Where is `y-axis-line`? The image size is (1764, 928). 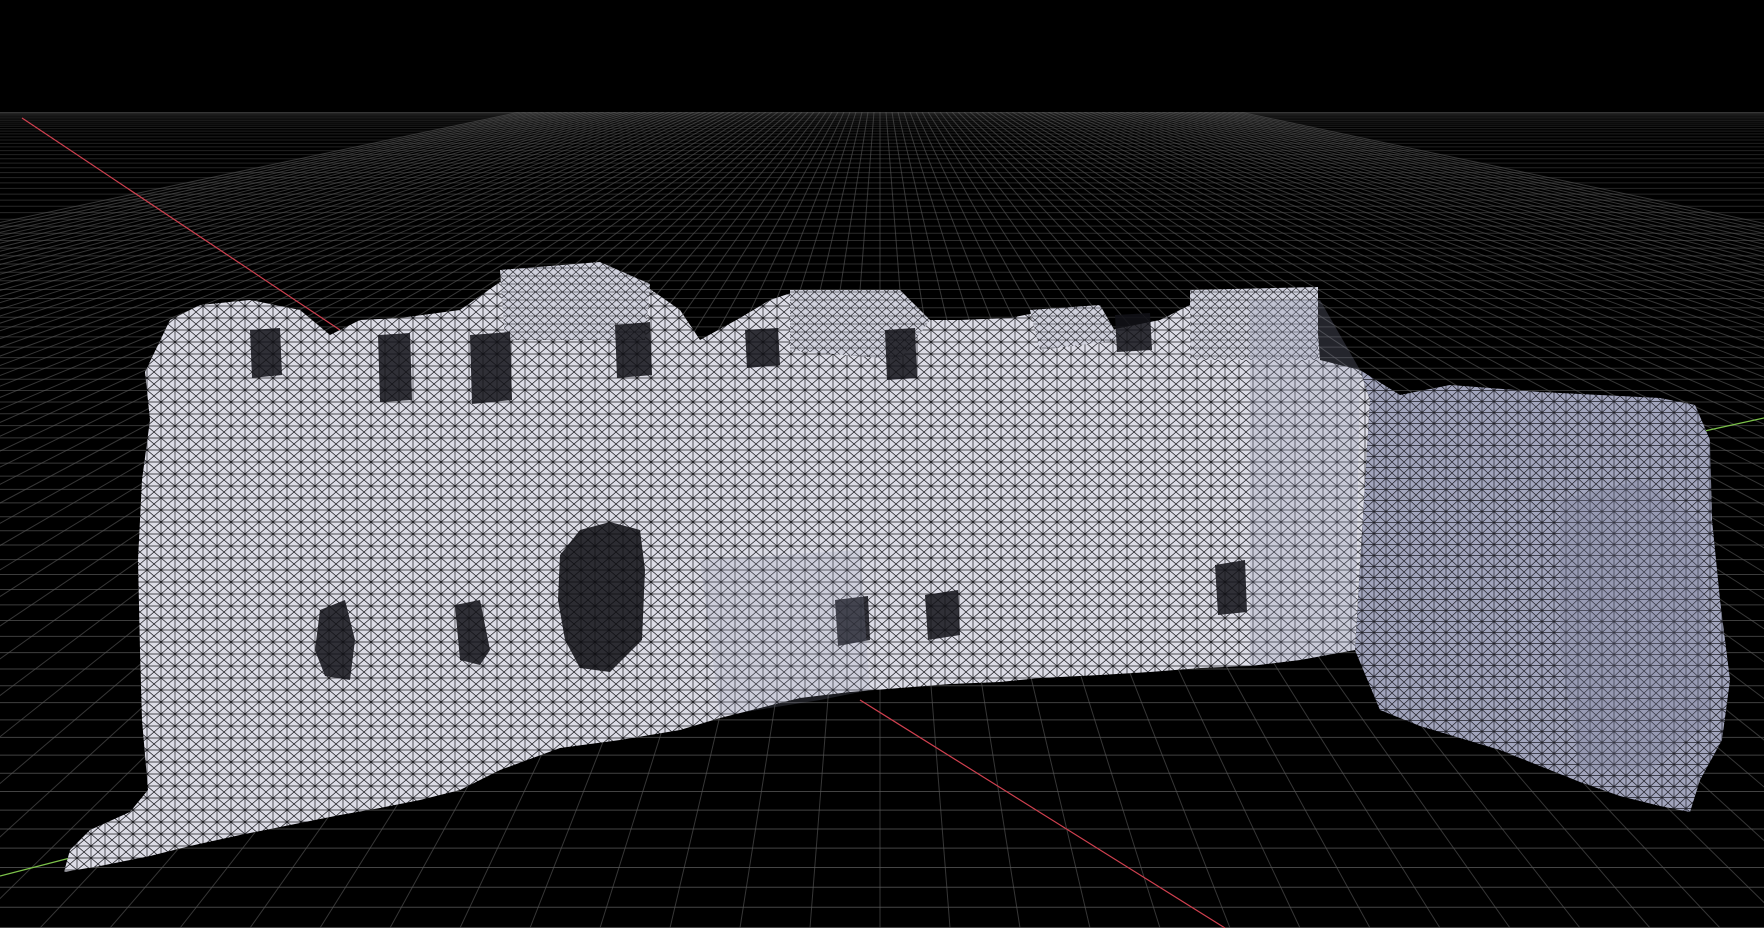 y-axis-line is located at coordinates (1731, 425).